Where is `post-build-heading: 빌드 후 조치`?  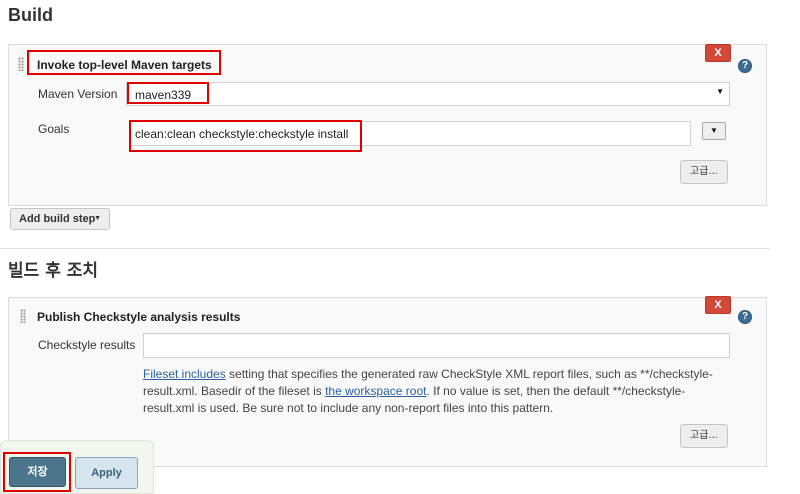
post-build-heading: 빌드 후 조치 is located at coordinates (53, 271).